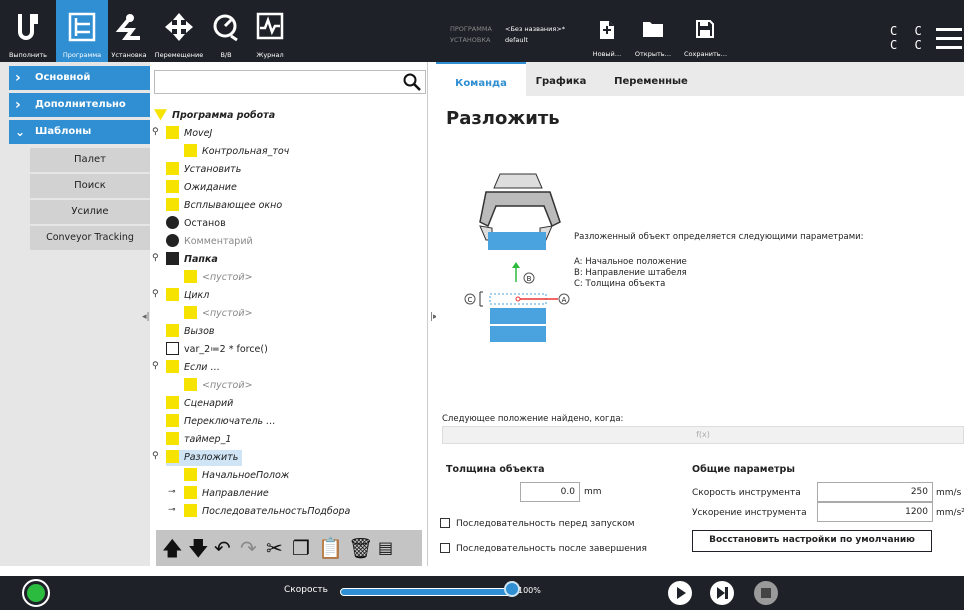  What do you see at coordinates (651, 79) in the screenshot?
I see `tab-variables: Переменные` at bounding box center [651, 79].